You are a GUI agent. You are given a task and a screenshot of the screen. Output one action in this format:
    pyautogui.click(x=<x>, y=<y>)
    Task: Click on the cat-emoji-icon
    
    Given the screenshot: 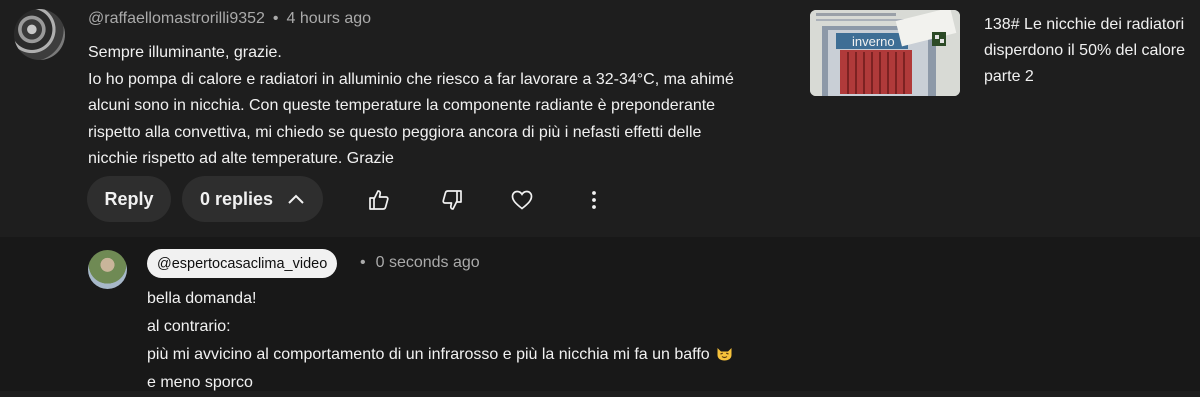 What is the action you would take?
    pyautogui.click(x=724, y=352)
    